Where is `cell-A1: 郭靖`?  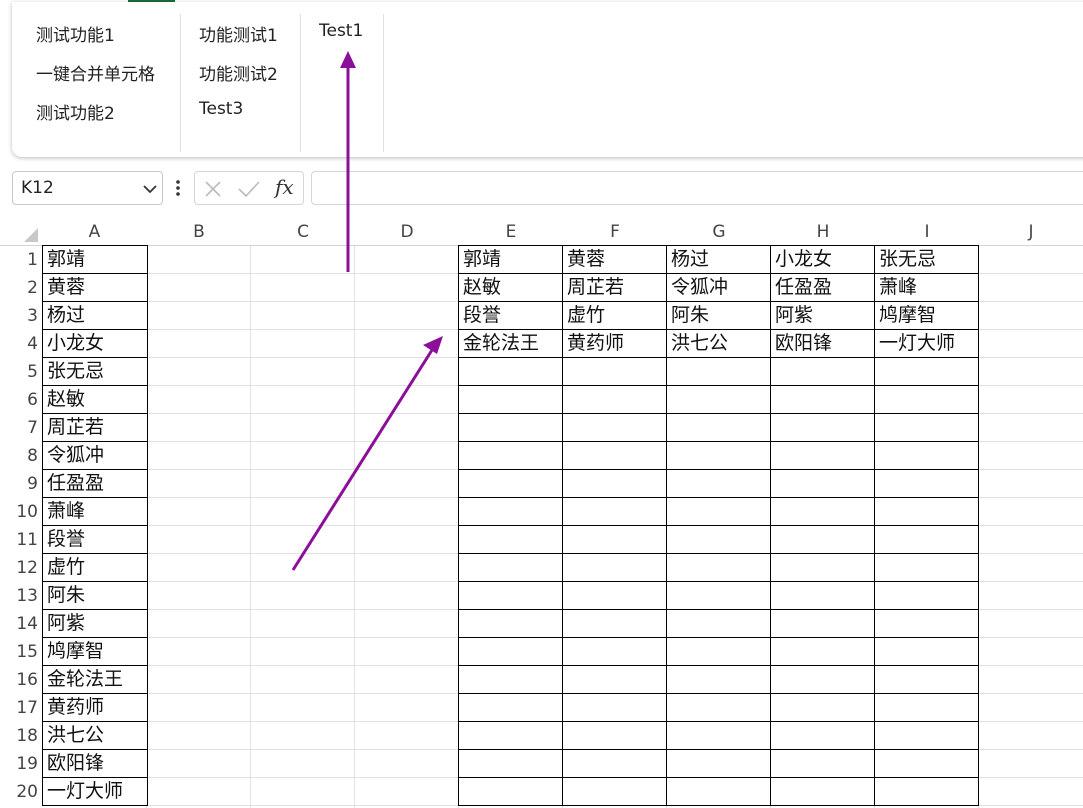 cell-A1: 郭靖 is located at coordinates (95, 259).